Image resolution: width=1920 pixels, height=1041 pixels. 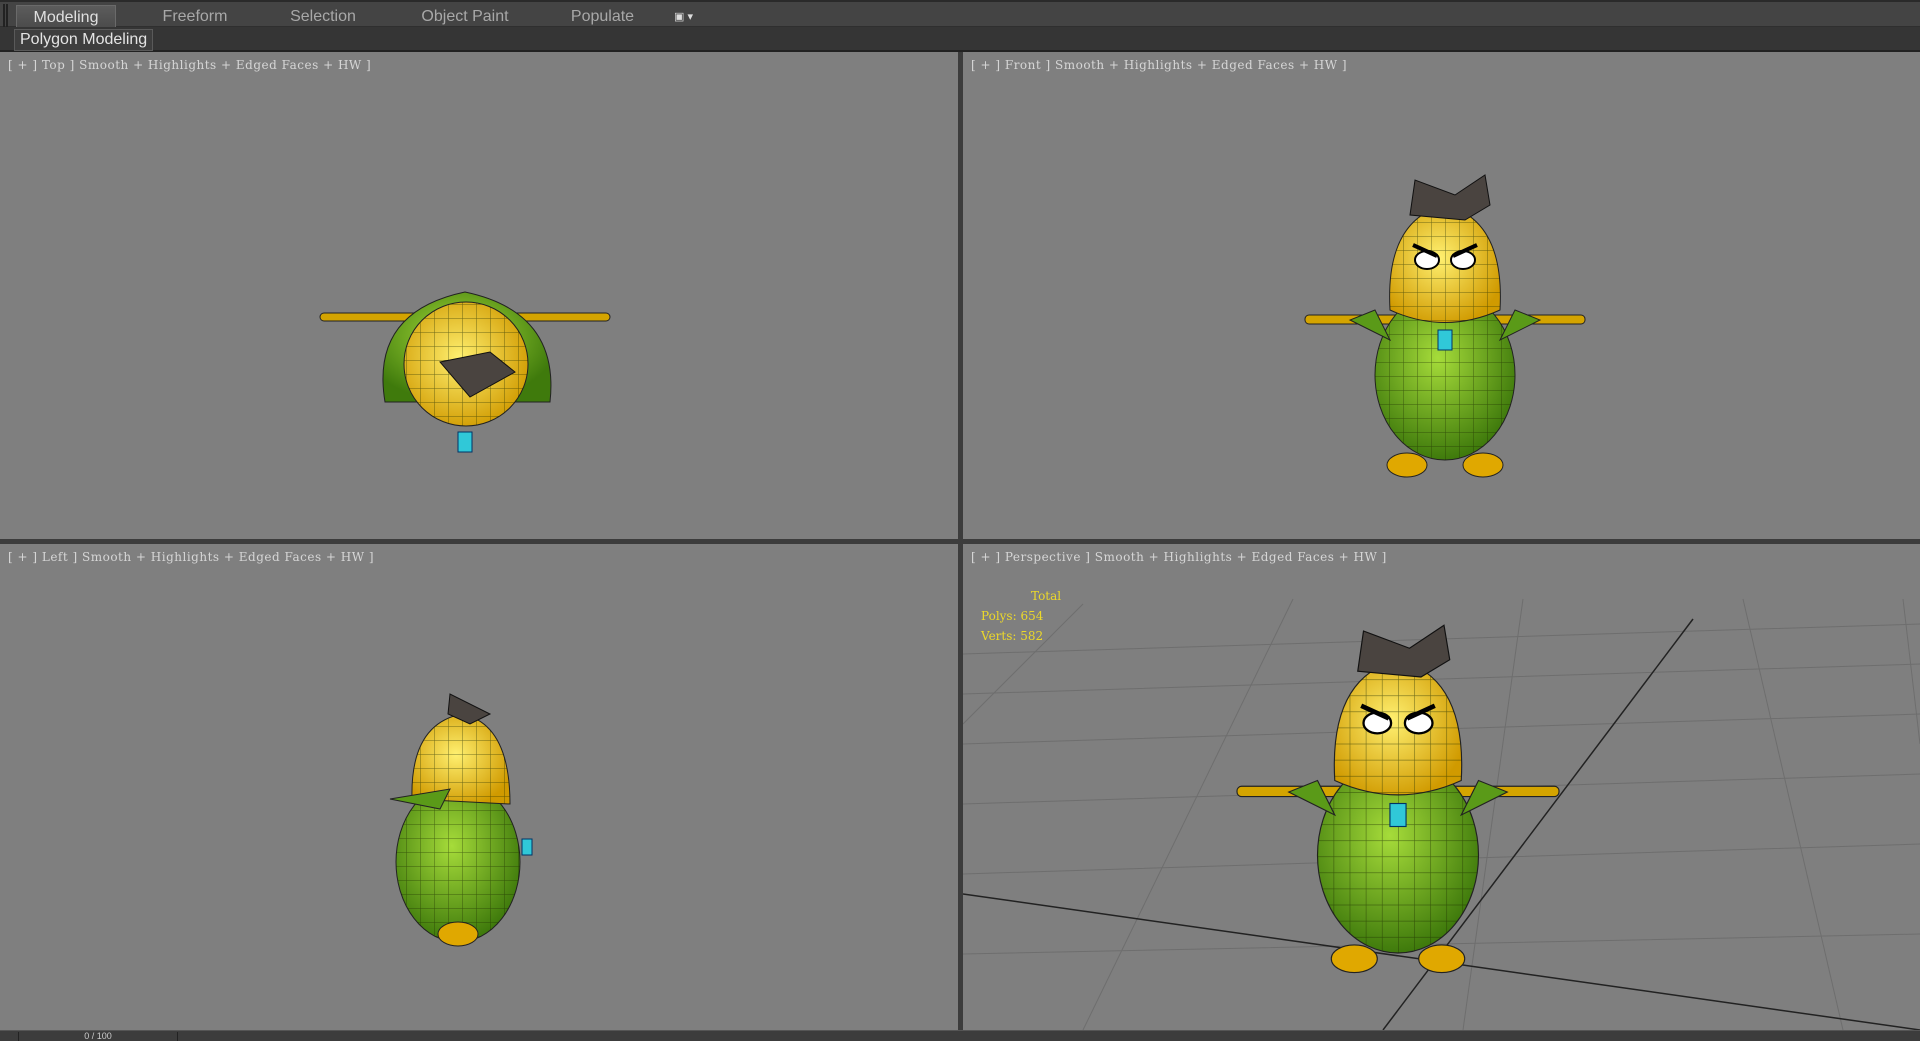 What do you see at coordinates (960, 1035) in the screenshot?
I see `timeline-bar: 0 / 100` at bounding box center [960, 1035].